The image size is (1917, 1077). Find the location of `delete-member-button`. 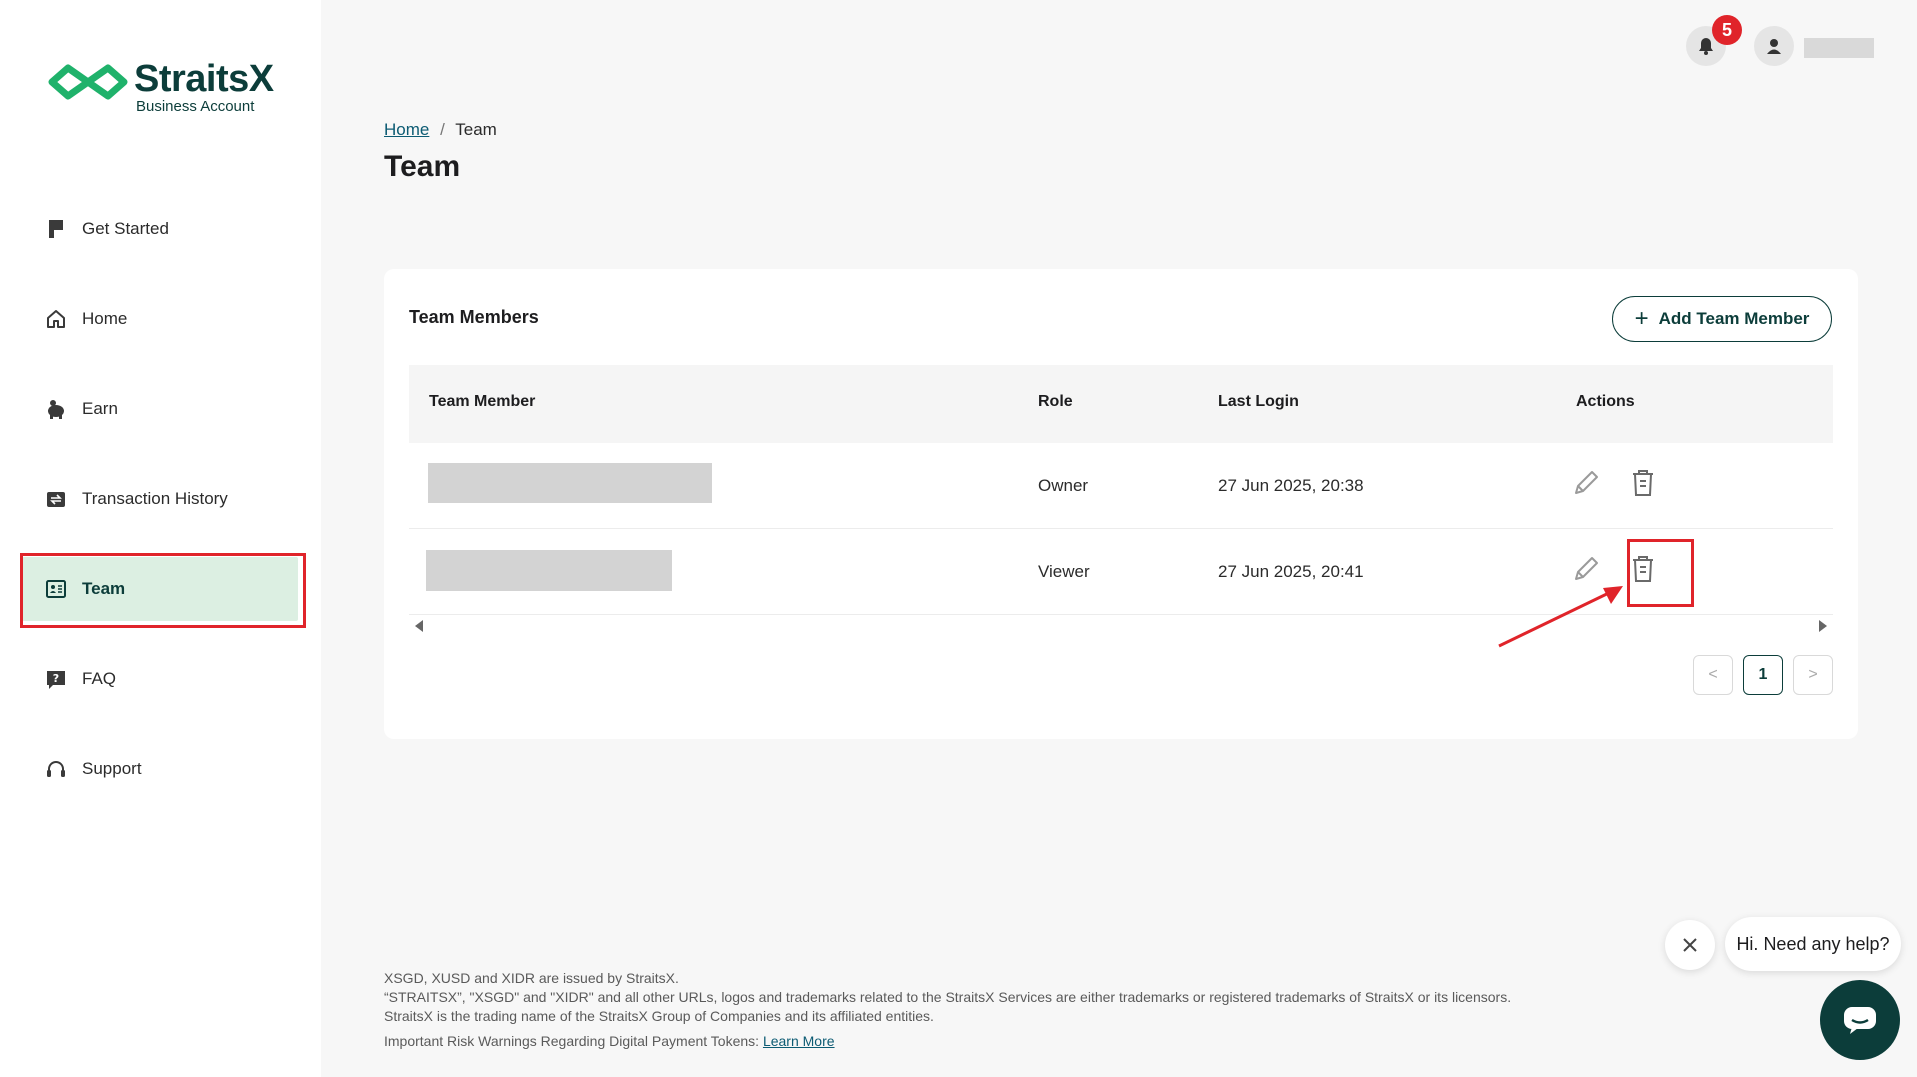

delete-member-button is located at coordinates (1643, 483).